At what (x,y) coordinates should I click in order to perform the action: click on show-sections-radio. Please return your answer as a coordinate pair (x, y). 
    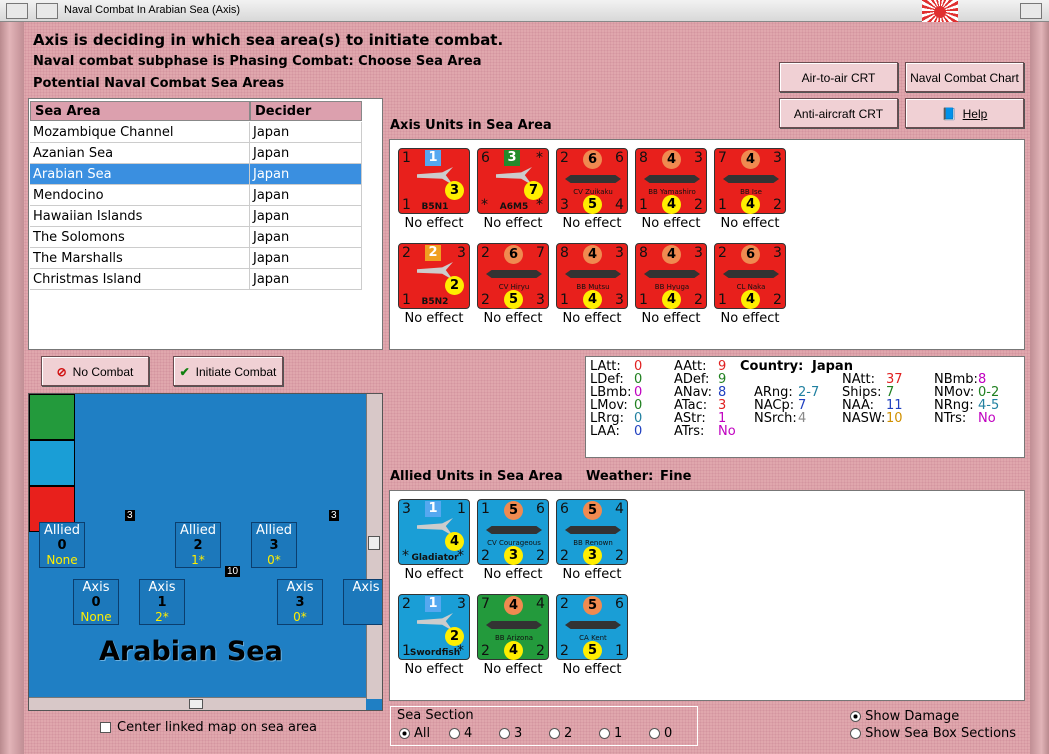
    Looking at the image, I should click on (855, 733).